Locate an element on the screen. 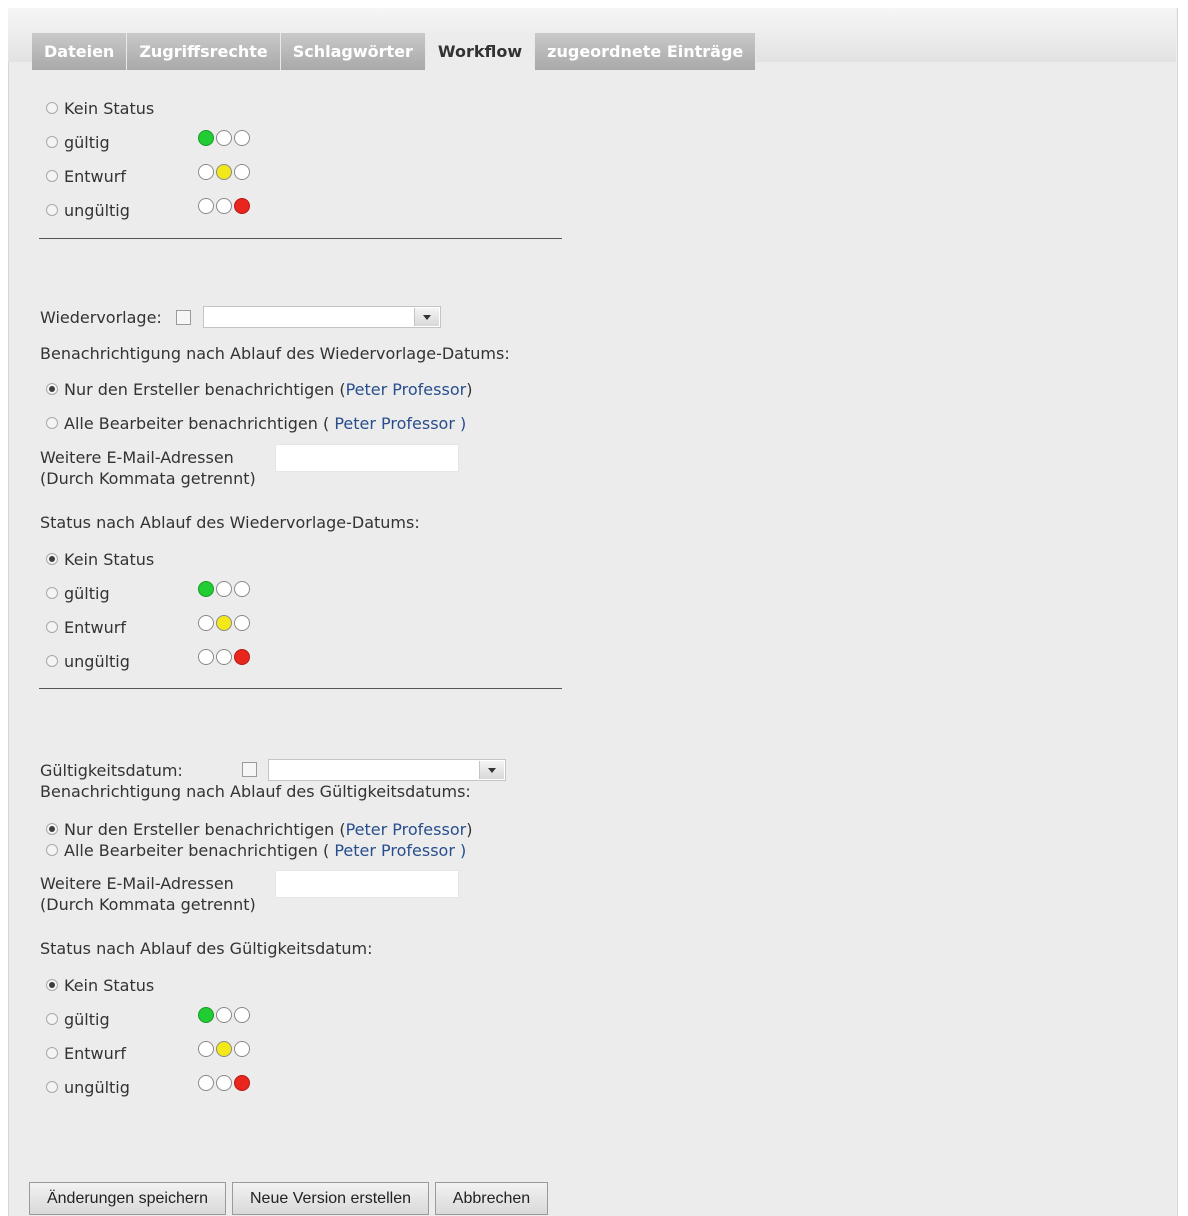 This screenshot has width=1188, height=1216. wiedervorlage-status-ungueltig: ungültig is located at coordinates (88, 661).